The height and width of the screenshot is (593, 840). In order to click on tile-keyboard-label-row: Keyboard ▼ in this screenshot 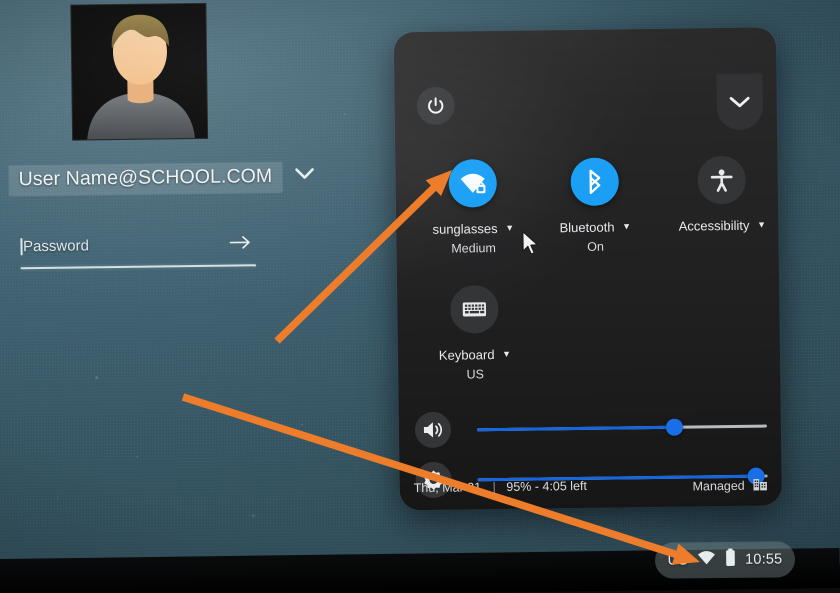, I will do `click(475, 355)`.